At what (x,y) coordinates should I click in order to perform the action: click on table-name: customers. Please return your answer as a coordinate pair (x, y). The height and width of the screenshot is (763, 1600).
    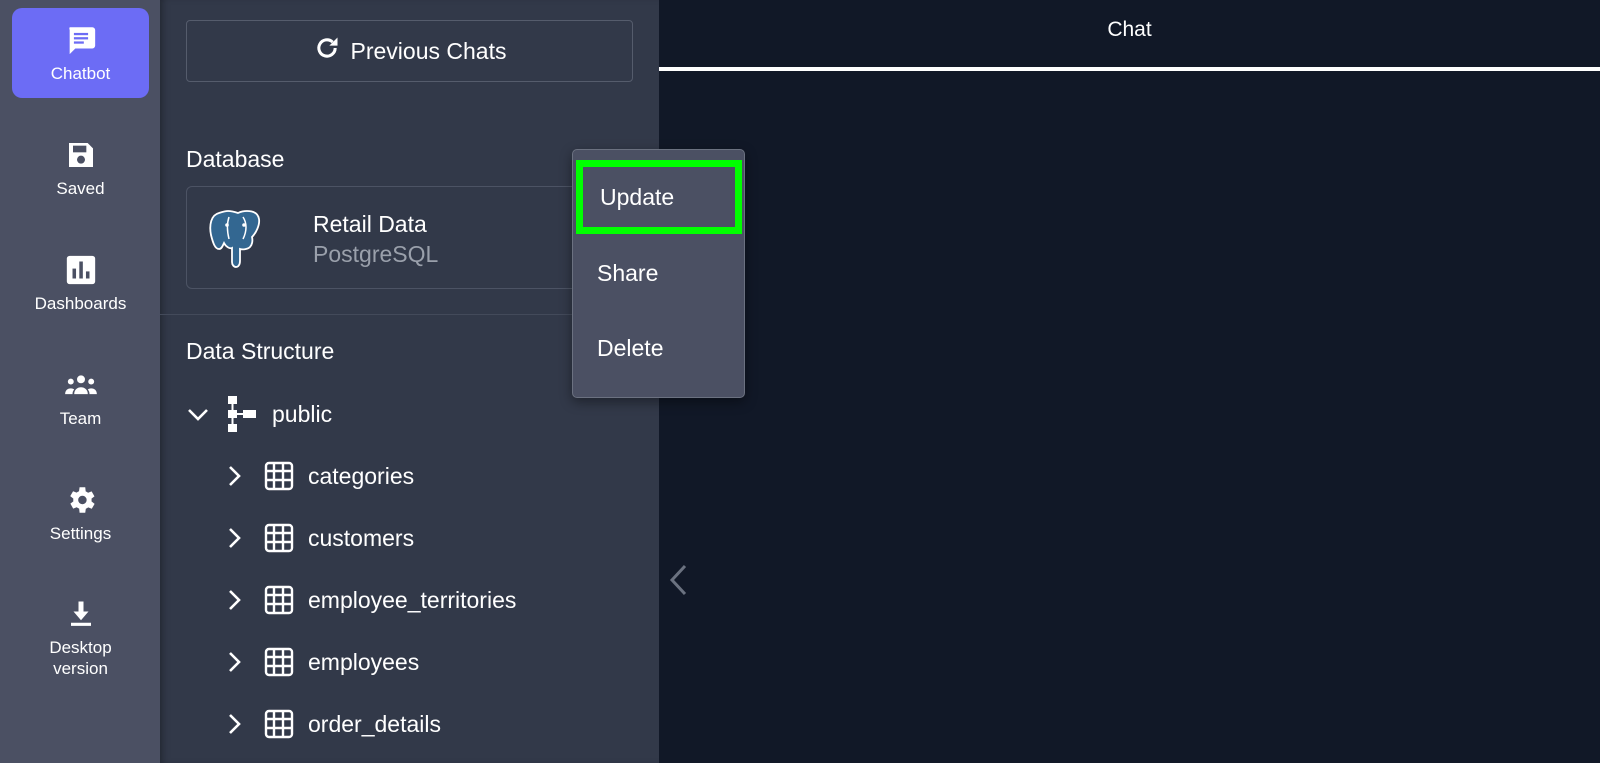
    Looking at the image, I should click on (361, 537).